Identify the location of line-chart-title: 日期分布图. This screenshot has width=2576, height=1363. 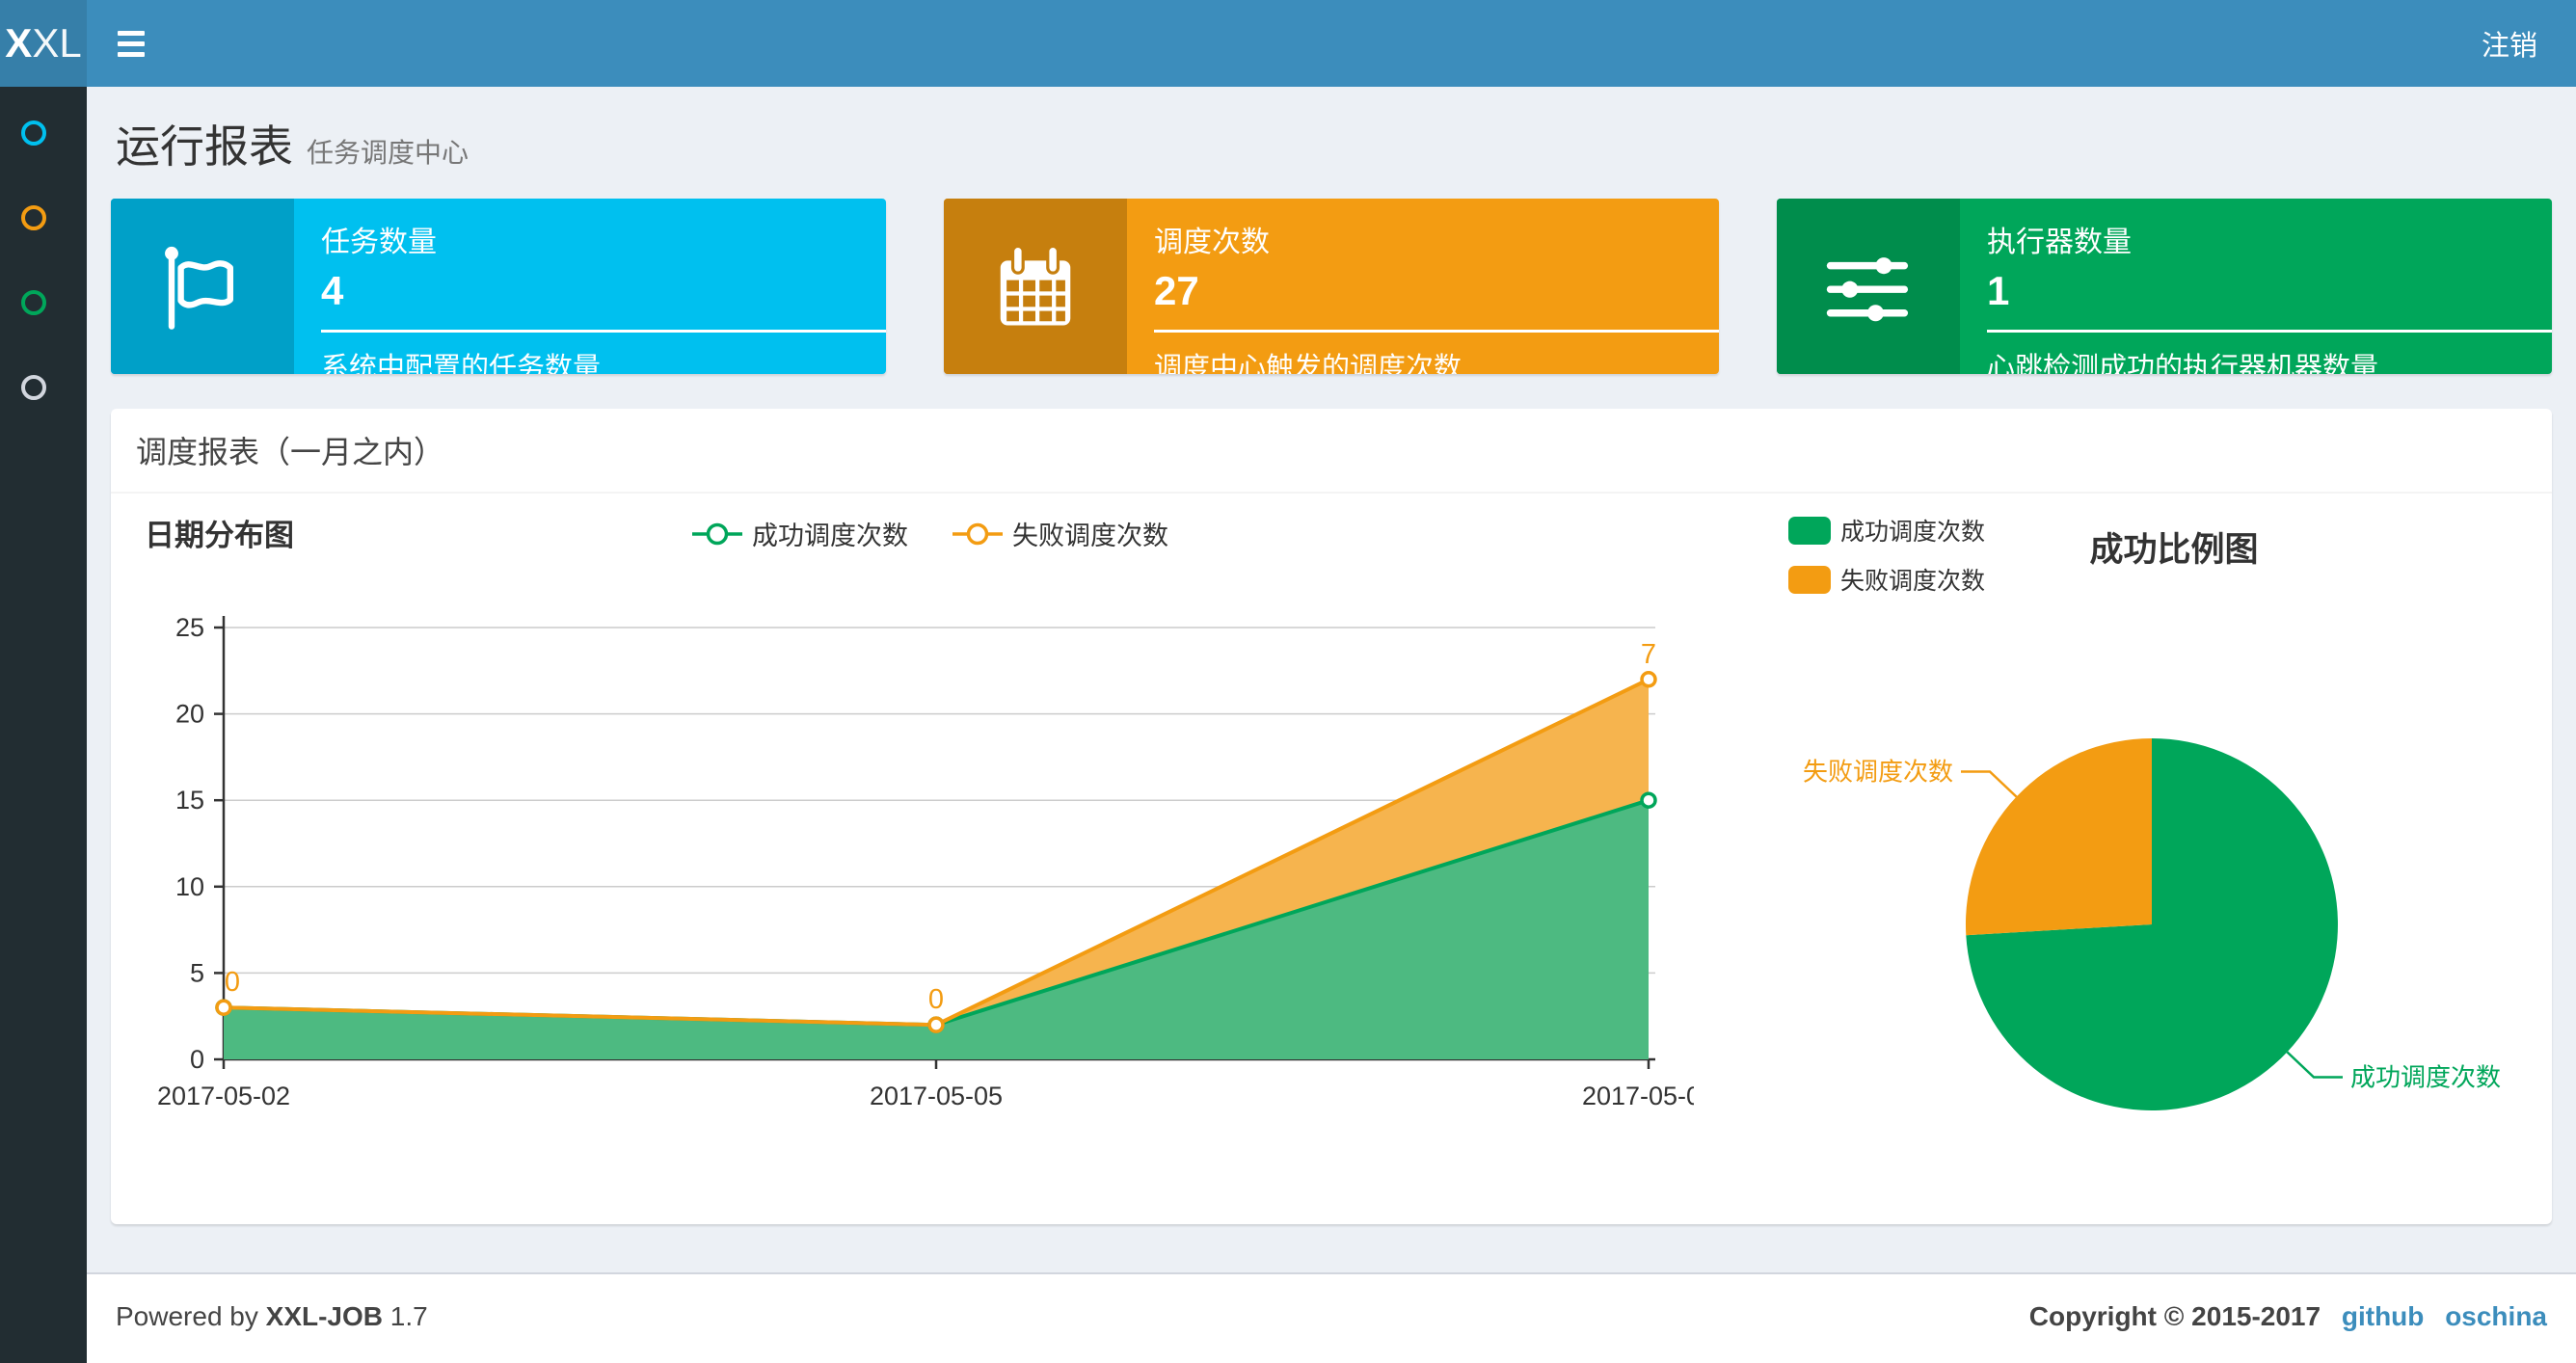
(220, 535).